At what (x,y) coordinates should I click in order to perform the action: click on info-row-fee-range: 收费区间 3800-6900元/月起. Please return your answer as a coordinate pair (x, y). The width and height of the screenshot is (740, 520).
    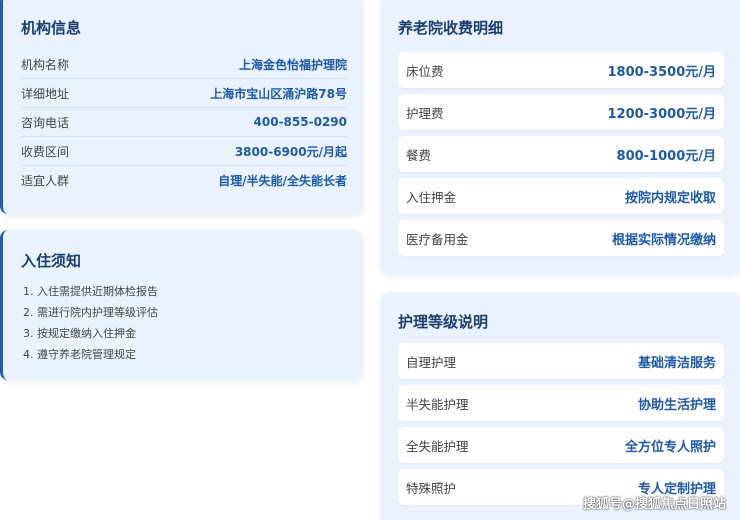
    Looking at the image, I should click on (184, 151).